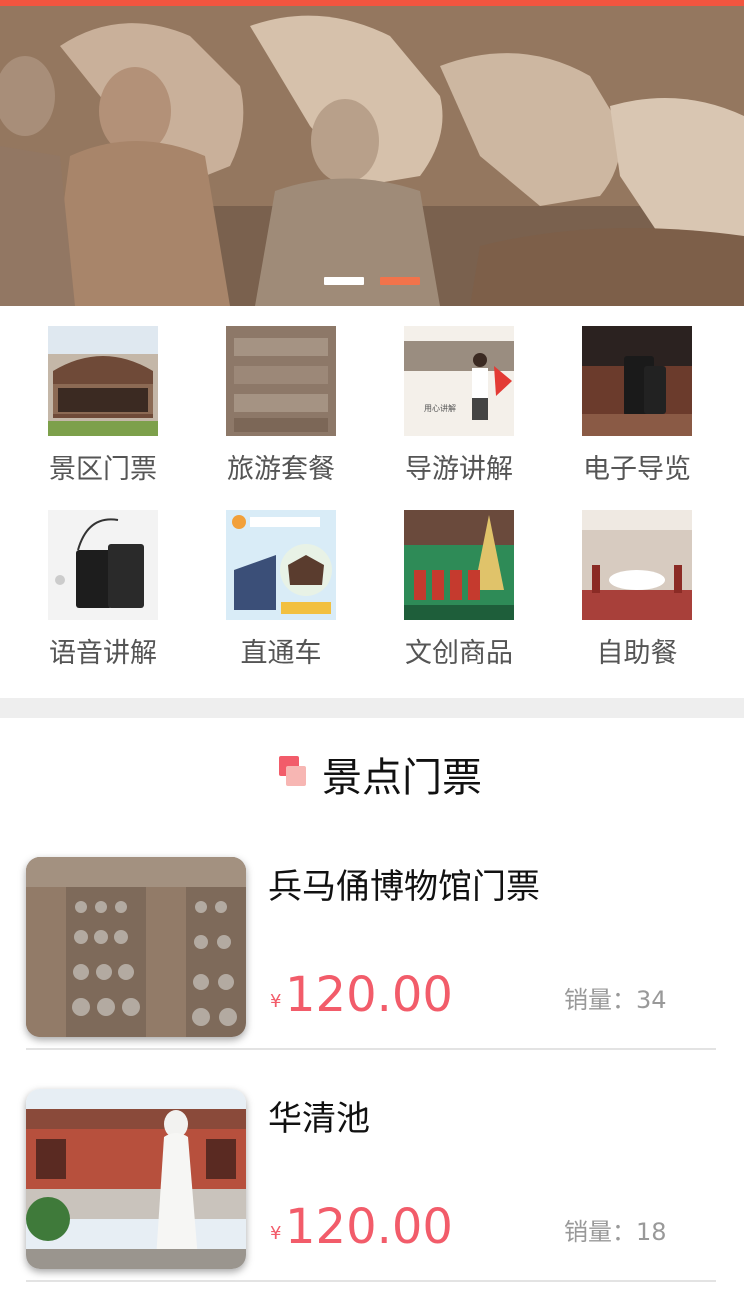 This screenshot has width=744, height=1292. Describe the element at coordinates (637, 653) in the screenshot. I see `category-label: 自助餐` at that location.